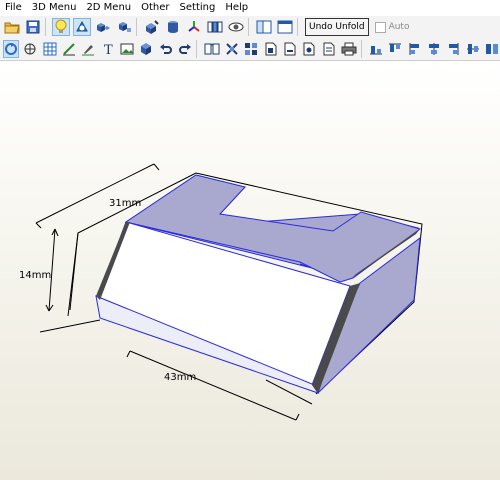 The height and width of the screenshot is (480, 500). I want to click on printer-icon, so click(349, 49).